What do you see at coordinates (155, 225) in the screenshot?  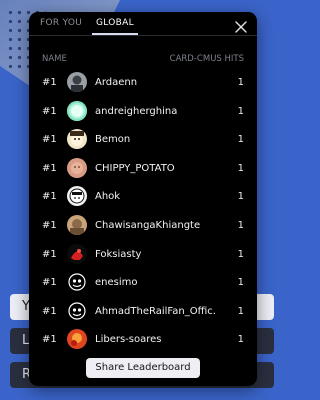 I see `row-username: ChawisangaKhiangte` at bounding box center [155, 225].